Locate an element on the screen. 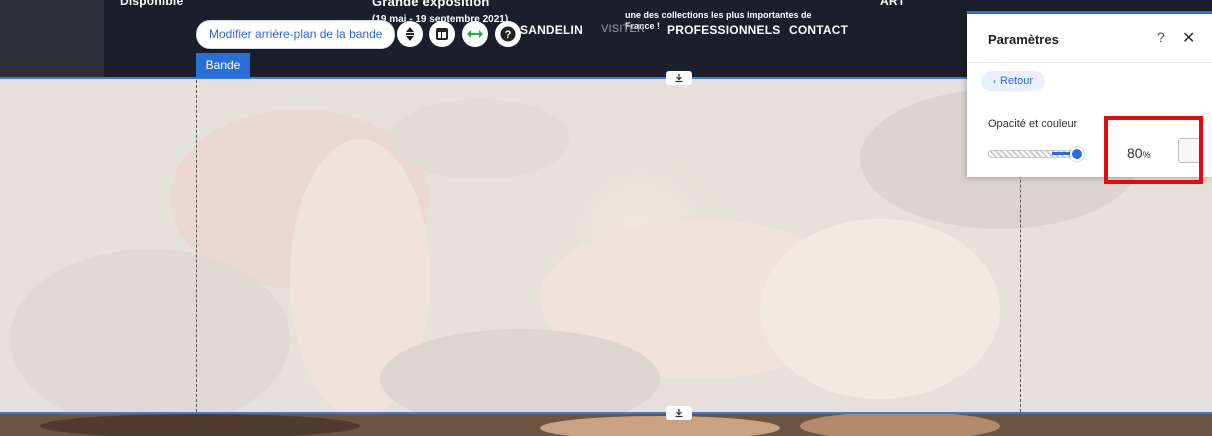  nav-item-professionnels: PROFESSIONNELS is located at coordinates (723, 30).